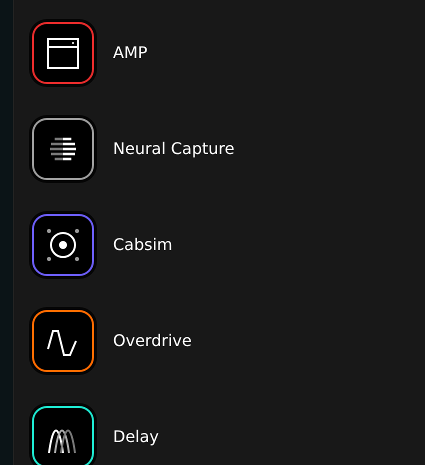 This screenshot has height=465, width=425. I want to click on speaker-icon, so click(63, 245).